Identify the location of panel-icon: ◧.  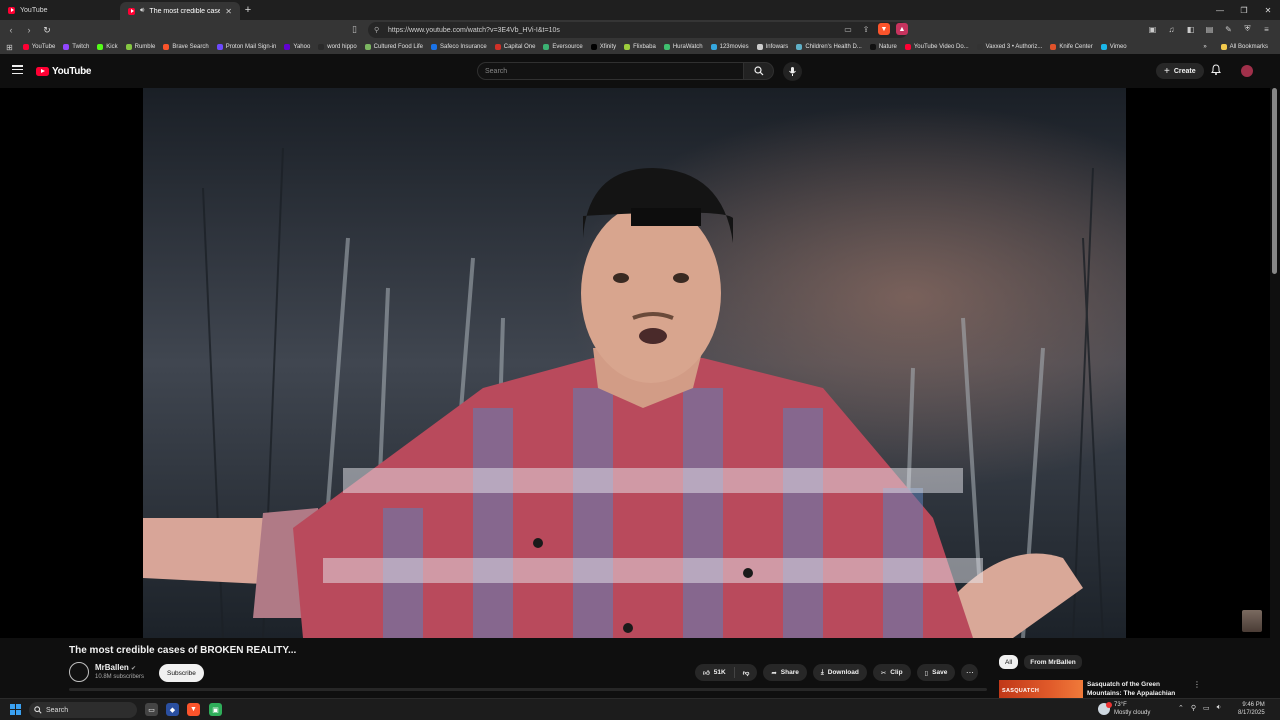
(1190, 29).